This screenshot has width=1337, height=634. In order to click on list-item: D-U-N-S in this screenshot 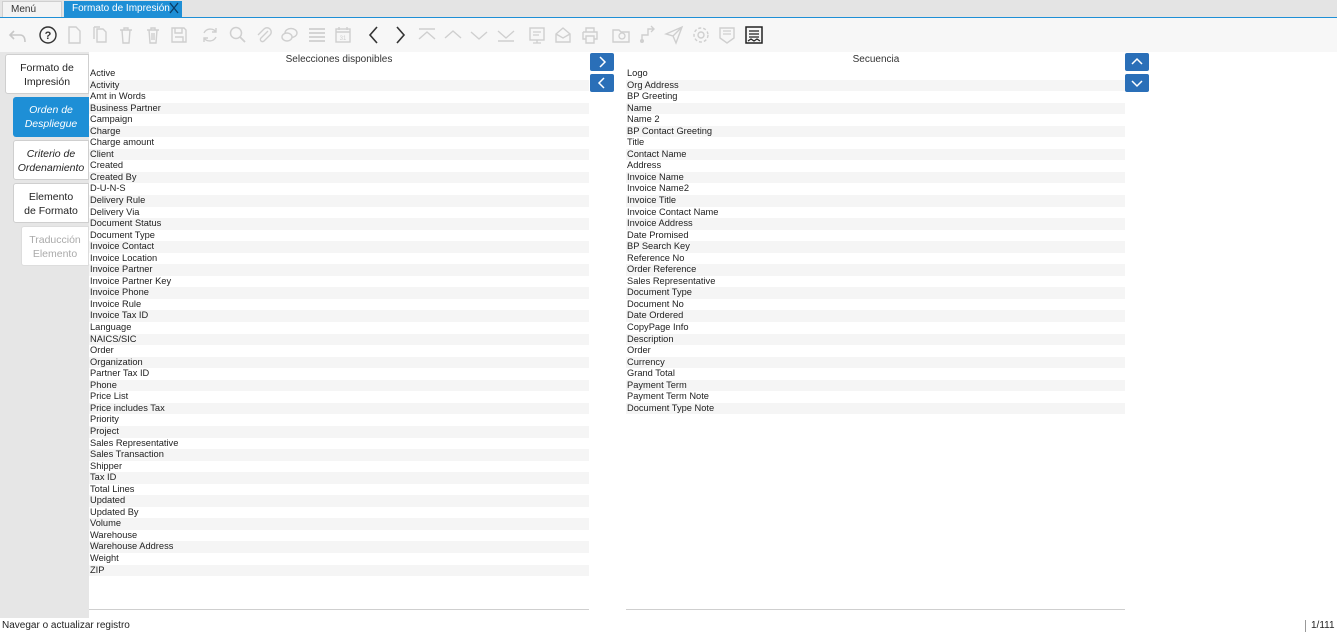, I will do `click(339, 189)`.